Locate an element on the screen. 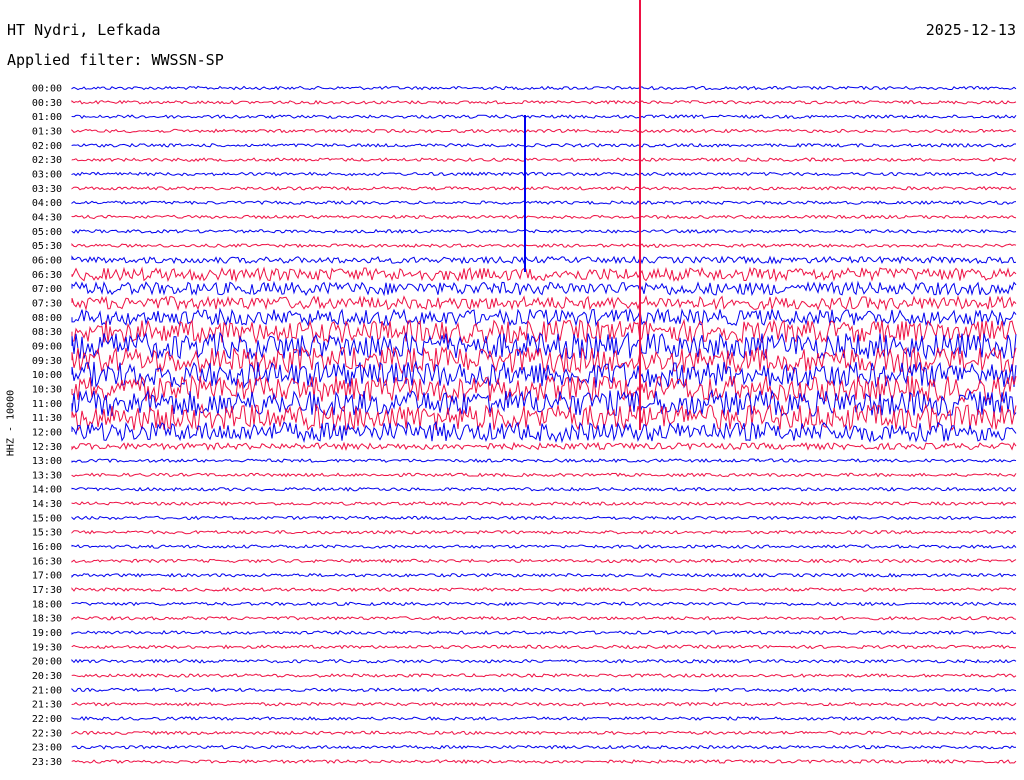  time-label: 22:00 is located at coordinates (47, 719).